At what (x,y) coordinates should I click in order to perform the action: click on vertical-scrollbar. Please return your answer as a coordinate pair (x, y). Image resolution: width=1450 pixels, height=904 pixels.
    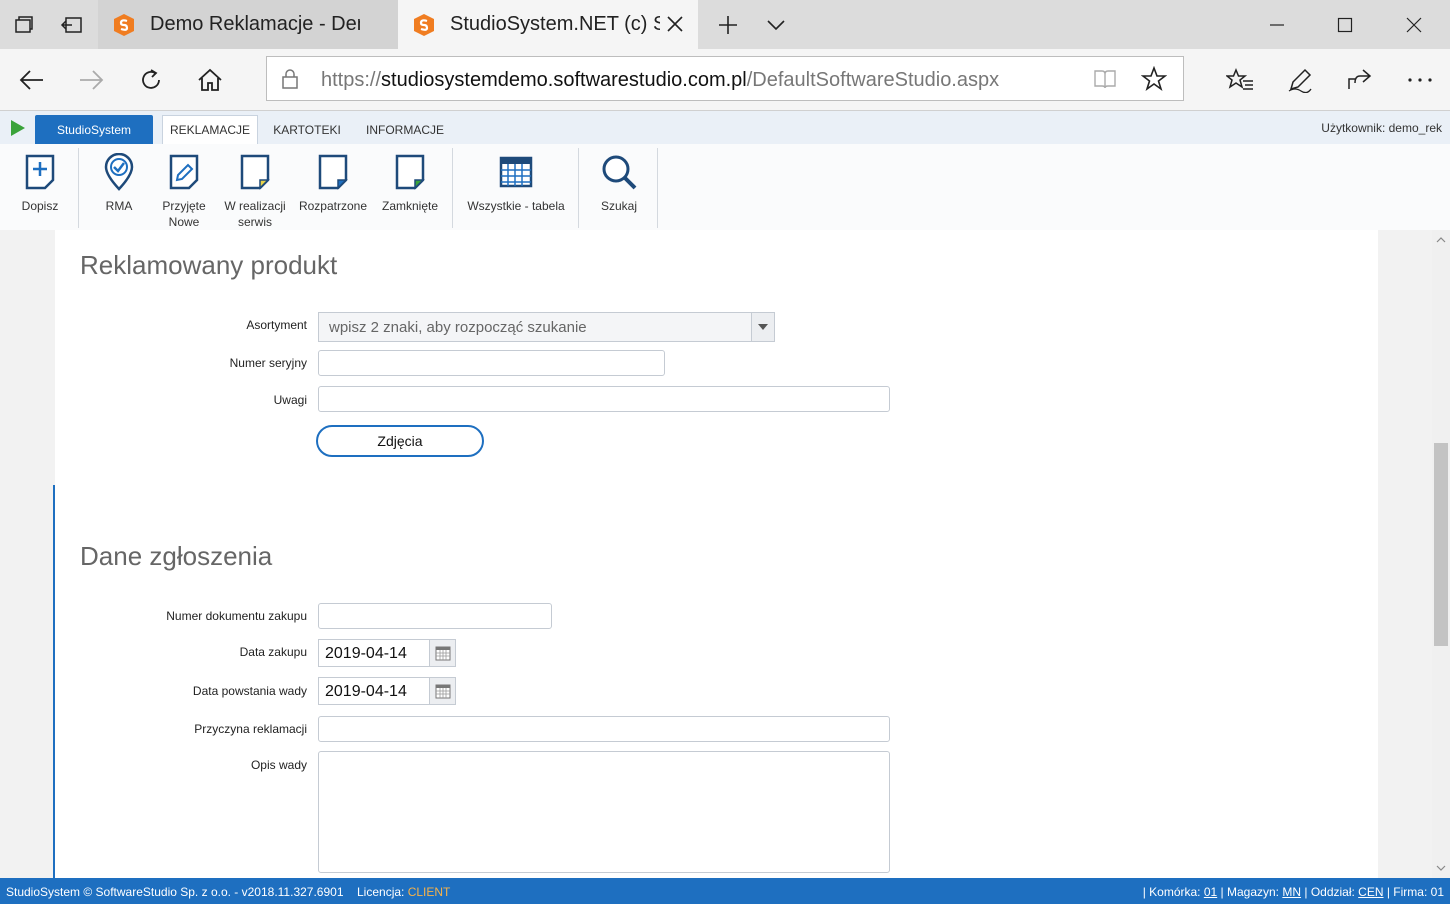
    Looking at the image, I should click on (1441, 554).